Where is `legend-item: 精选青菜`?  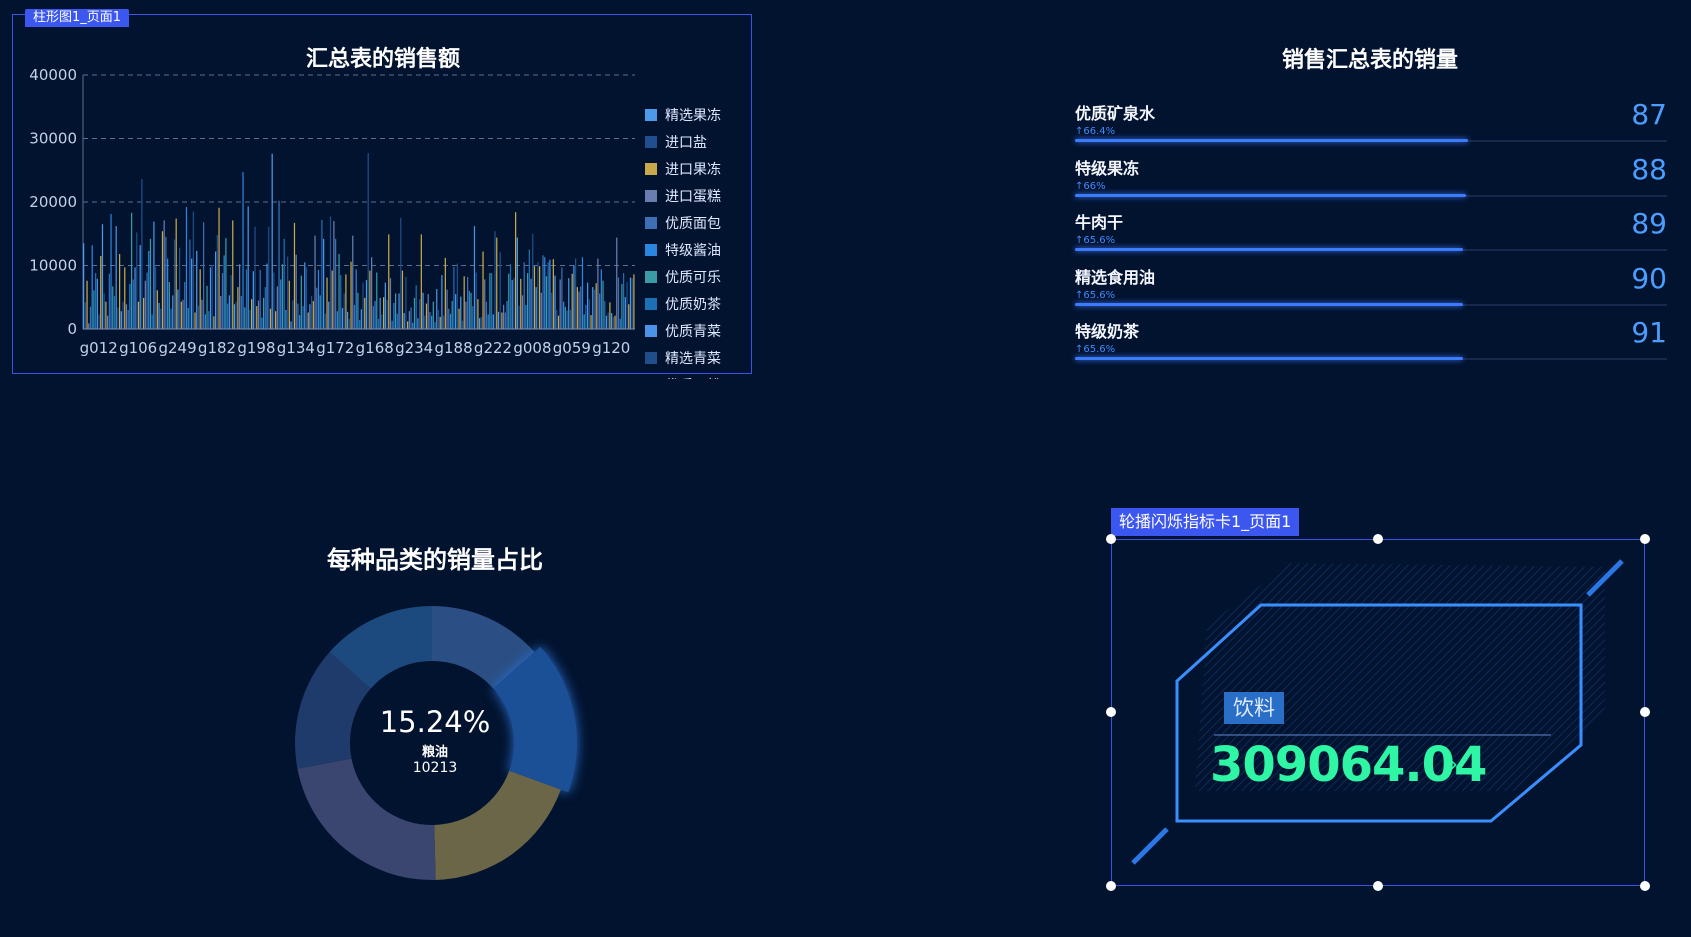 legend-item: 精选青菜 is located at coordinates (695, 357).